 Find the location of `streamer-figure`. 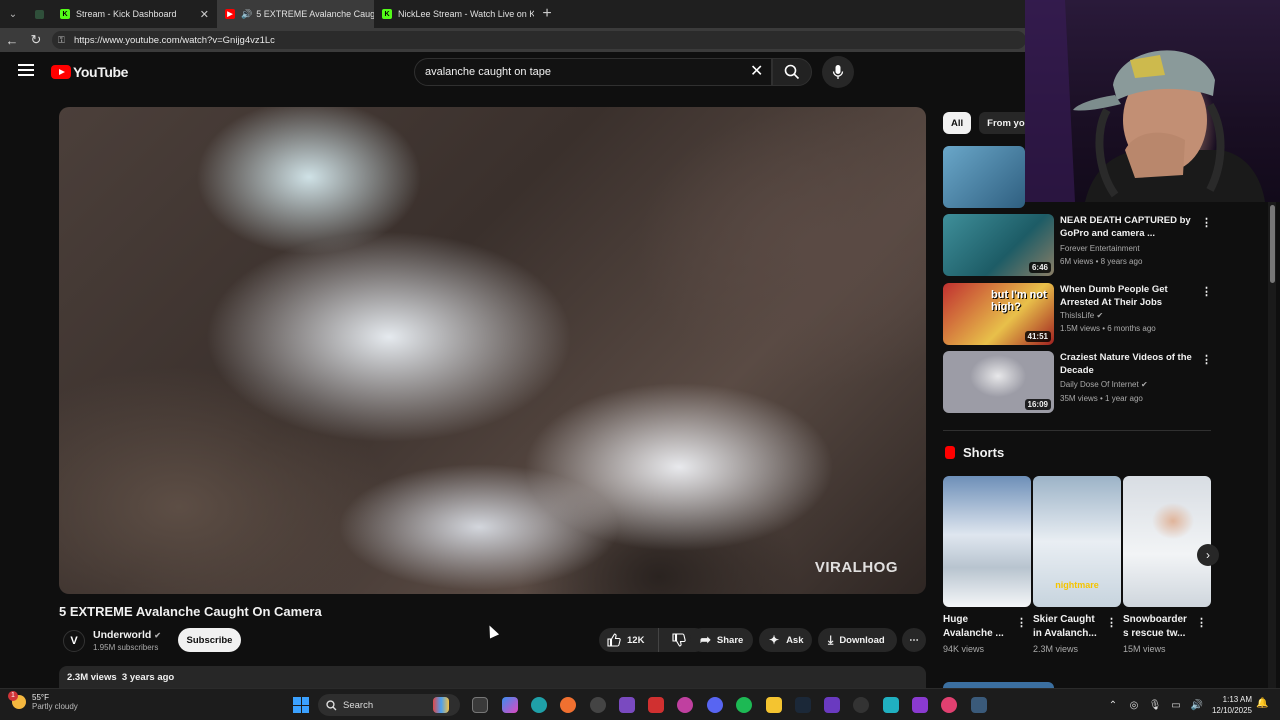

streamer-figure is located at coordinates (1145, 101).